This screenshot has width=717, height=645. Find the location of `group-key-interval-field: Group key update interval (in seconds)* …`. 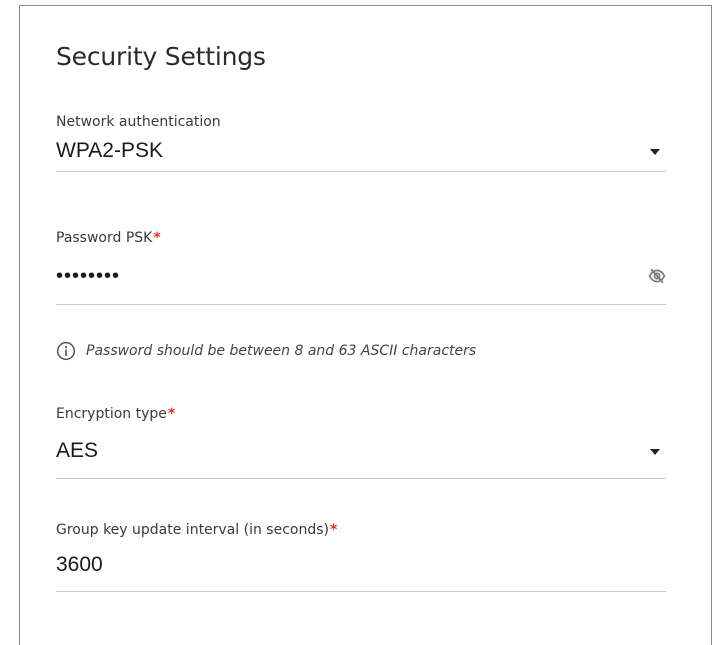

group-key-interval-field: Group key update interval (in seconds)* … is located at coordinates (361, 556).